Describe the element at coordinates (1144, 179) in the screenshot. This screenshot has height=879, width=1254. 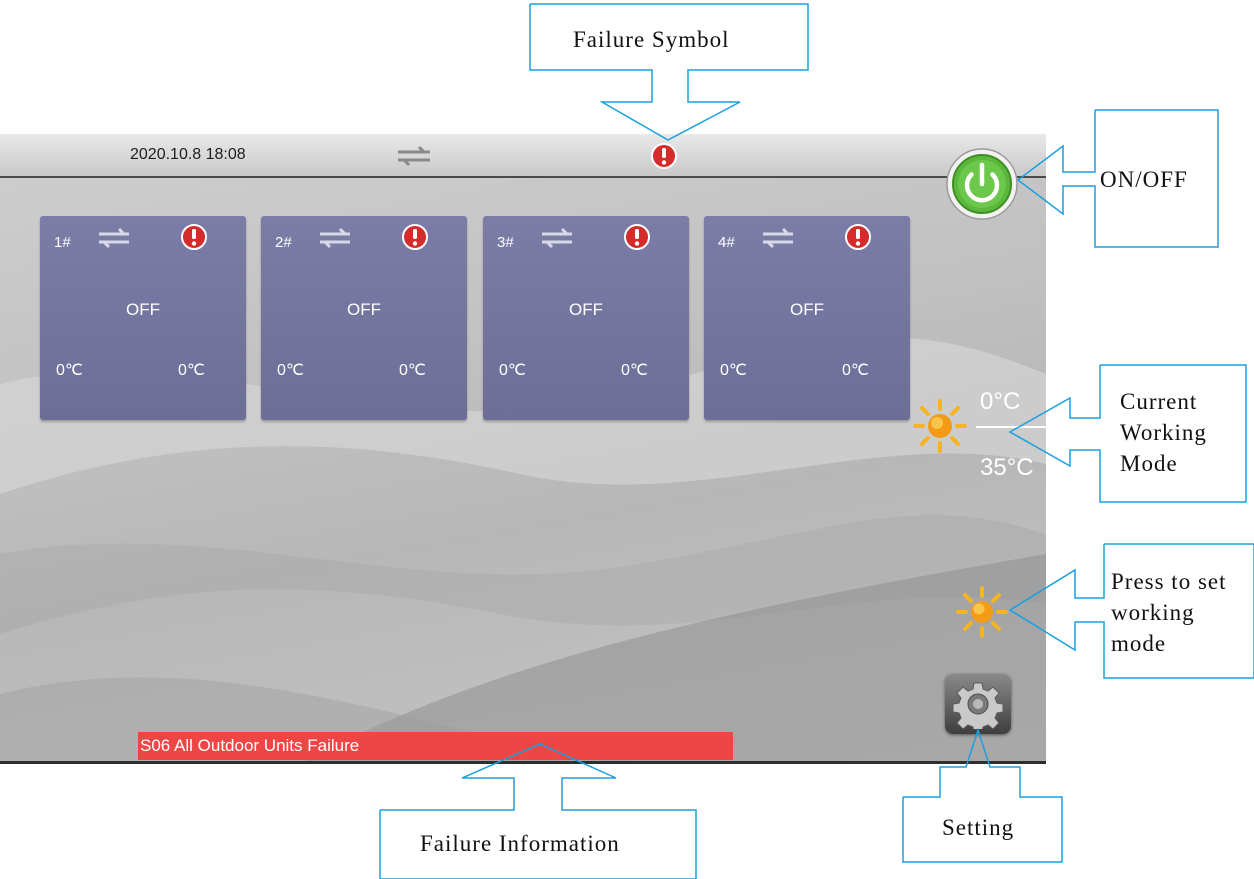
I see `on-off-label: ON/OFF` at that location.